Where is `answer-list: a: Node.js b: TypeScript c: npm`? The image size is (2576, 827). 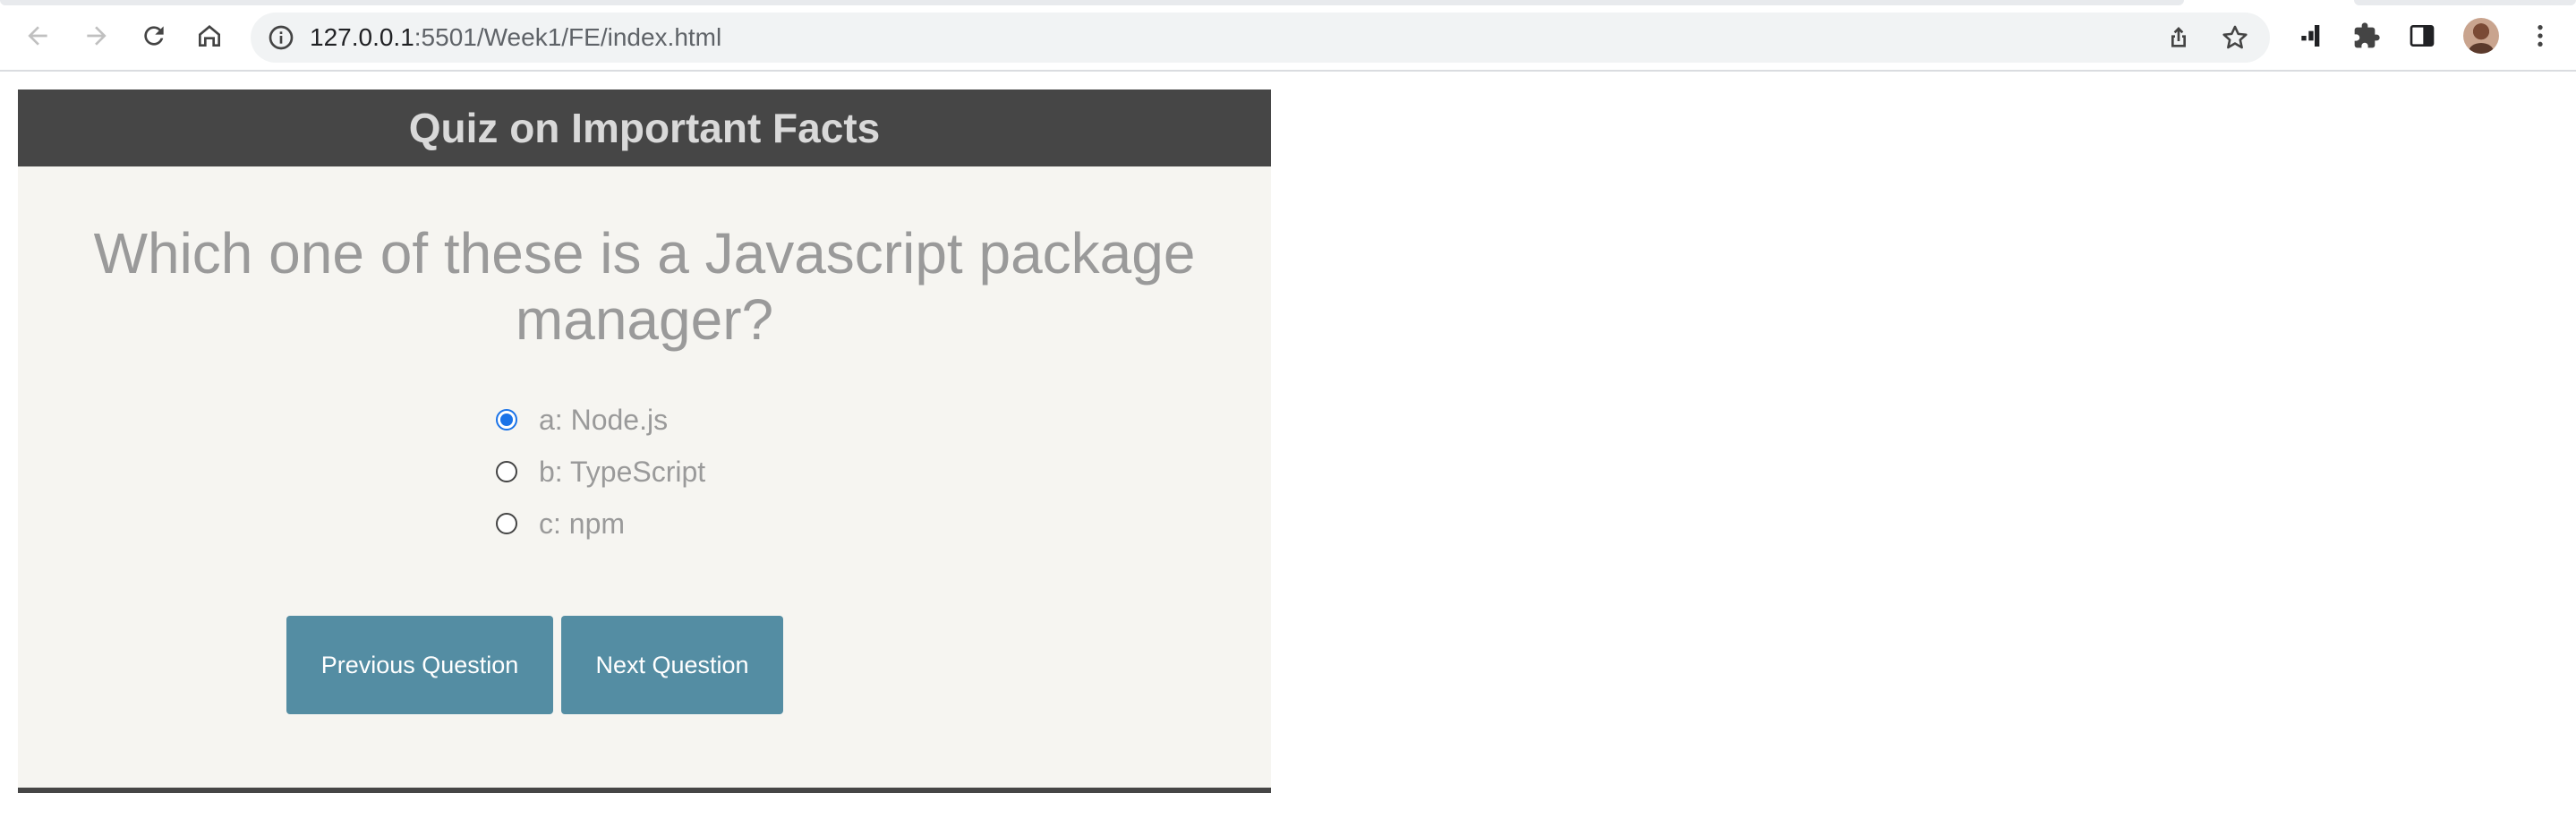 answer-list: a: Node.js b: TypeScript c: npm is located at coordinates (589, 472).